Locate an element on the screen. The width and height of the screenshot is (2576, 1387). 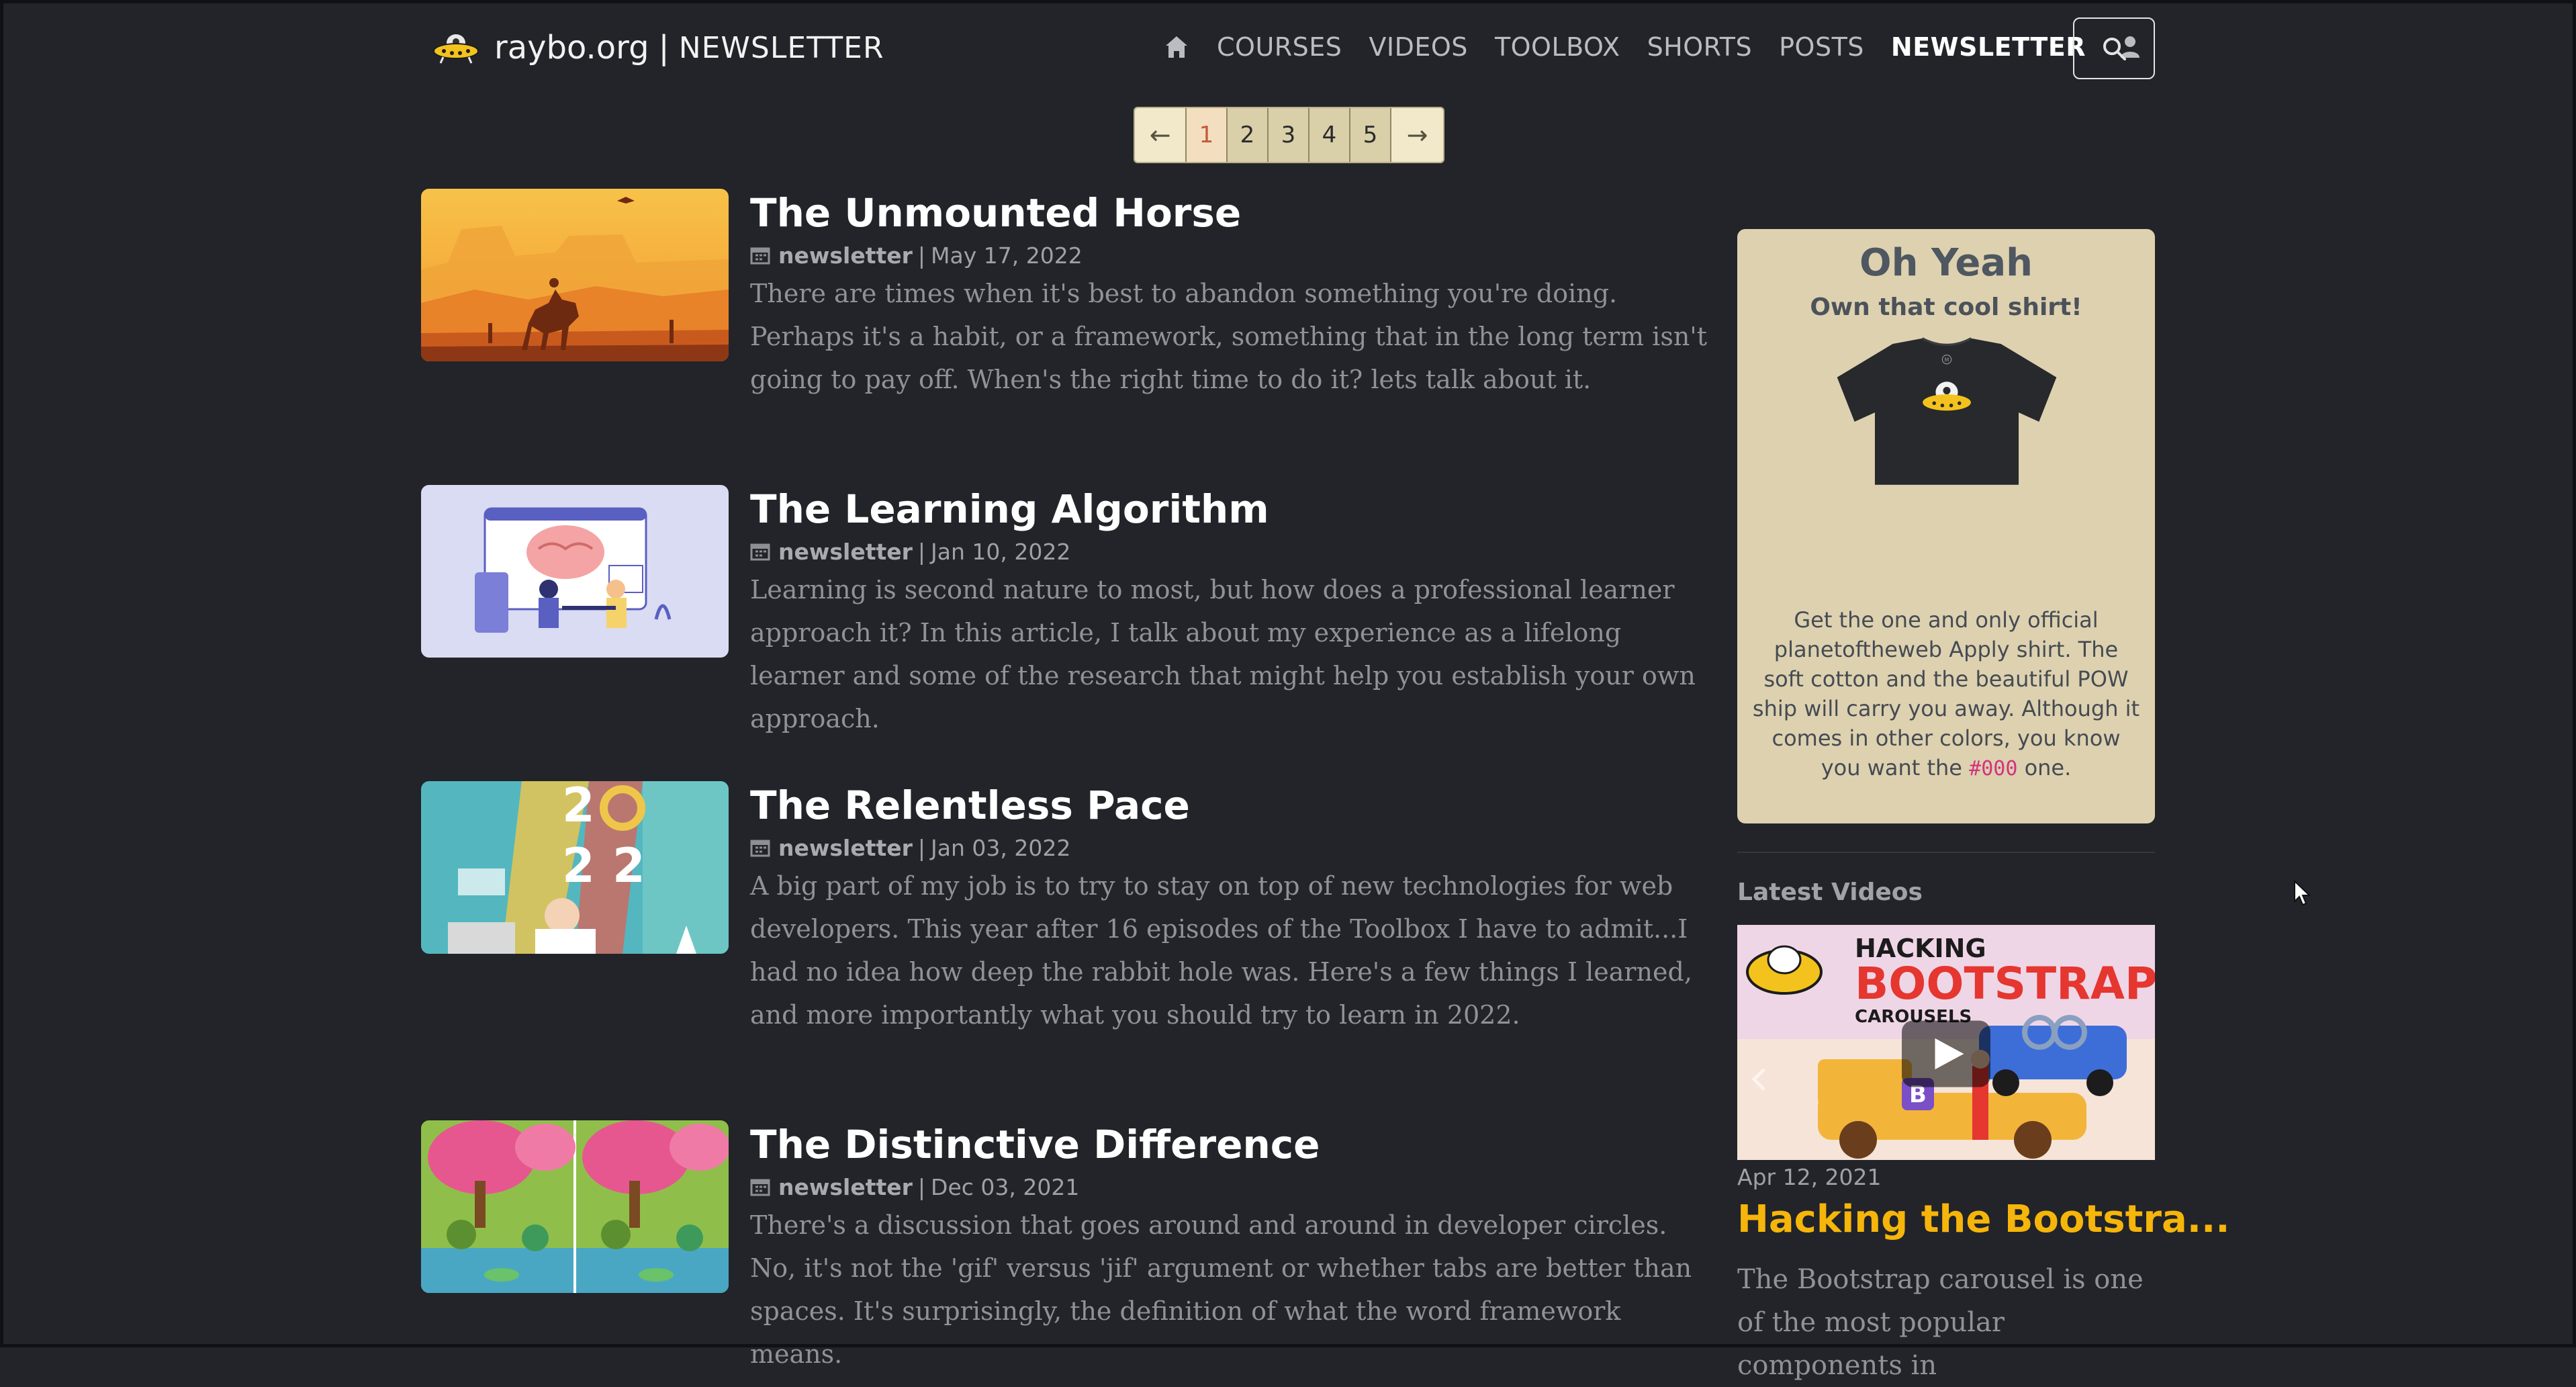
mouse-cursor-icon is located at coordinates (2302, 893).